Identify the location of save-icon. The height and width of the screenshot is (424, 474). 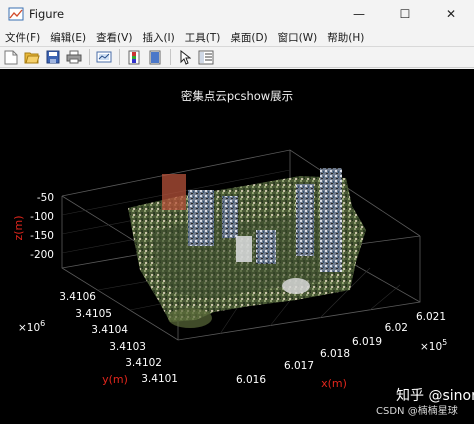
(53, 57).